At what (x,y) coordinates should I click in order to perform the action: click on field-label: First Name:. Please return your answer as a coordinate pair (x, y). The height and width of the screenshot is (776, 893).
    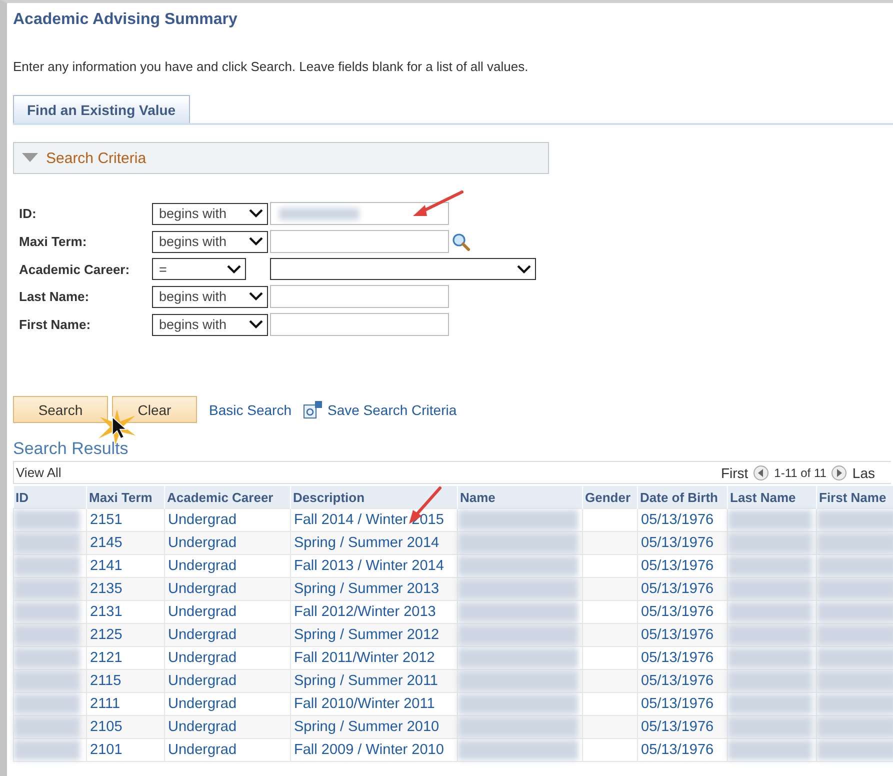
    Looking at the image, I should click on (55, 324).